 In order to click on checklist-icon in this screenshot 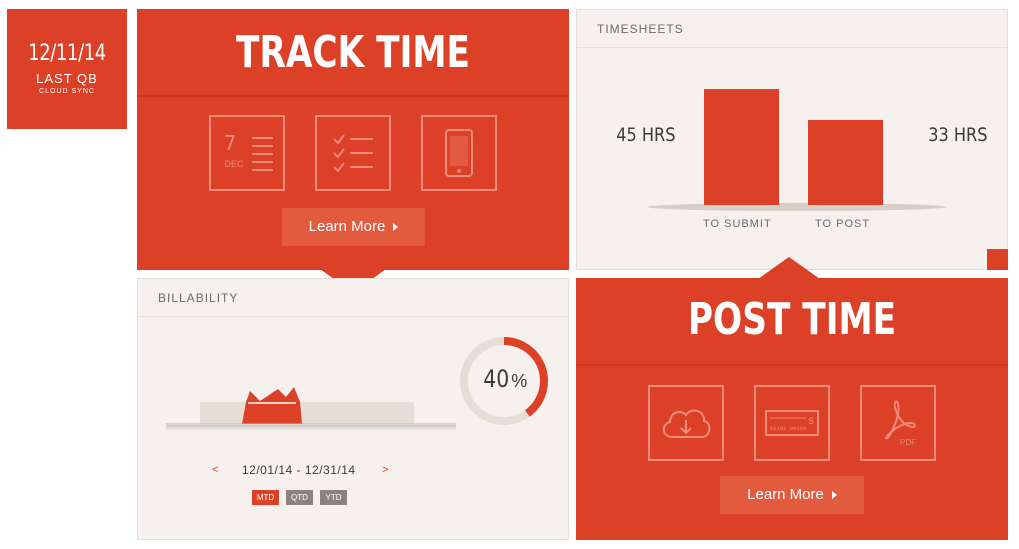, I will do `click(353, 153)`.